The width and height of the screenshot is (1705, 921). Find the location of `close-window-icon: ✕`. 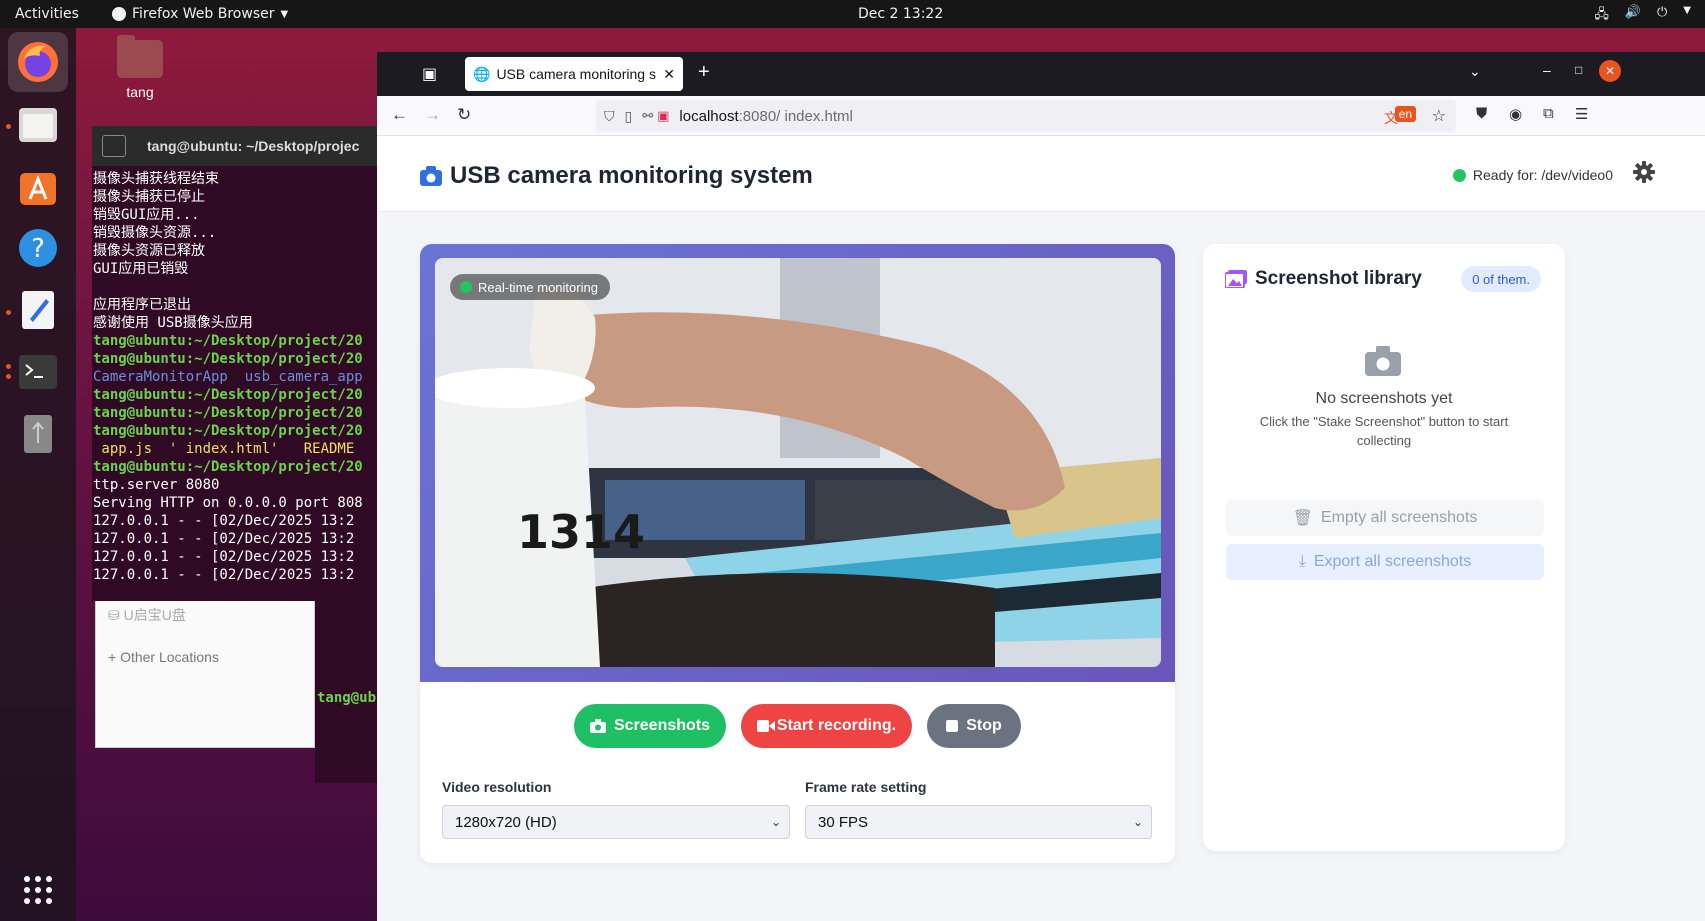

close-window-icon: ✕ is located at coordinates (1610, 71).